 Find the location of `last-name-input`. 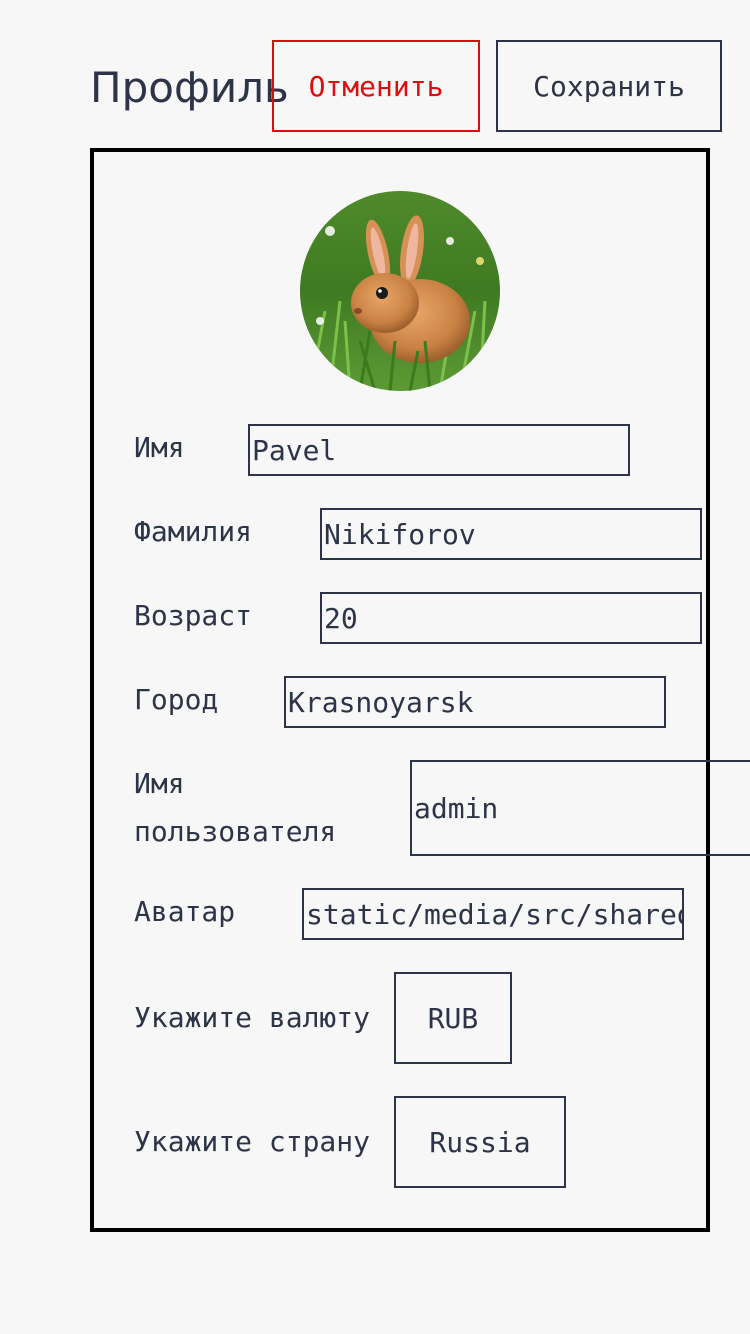

last-name-input is located at coordinates (511, 534).